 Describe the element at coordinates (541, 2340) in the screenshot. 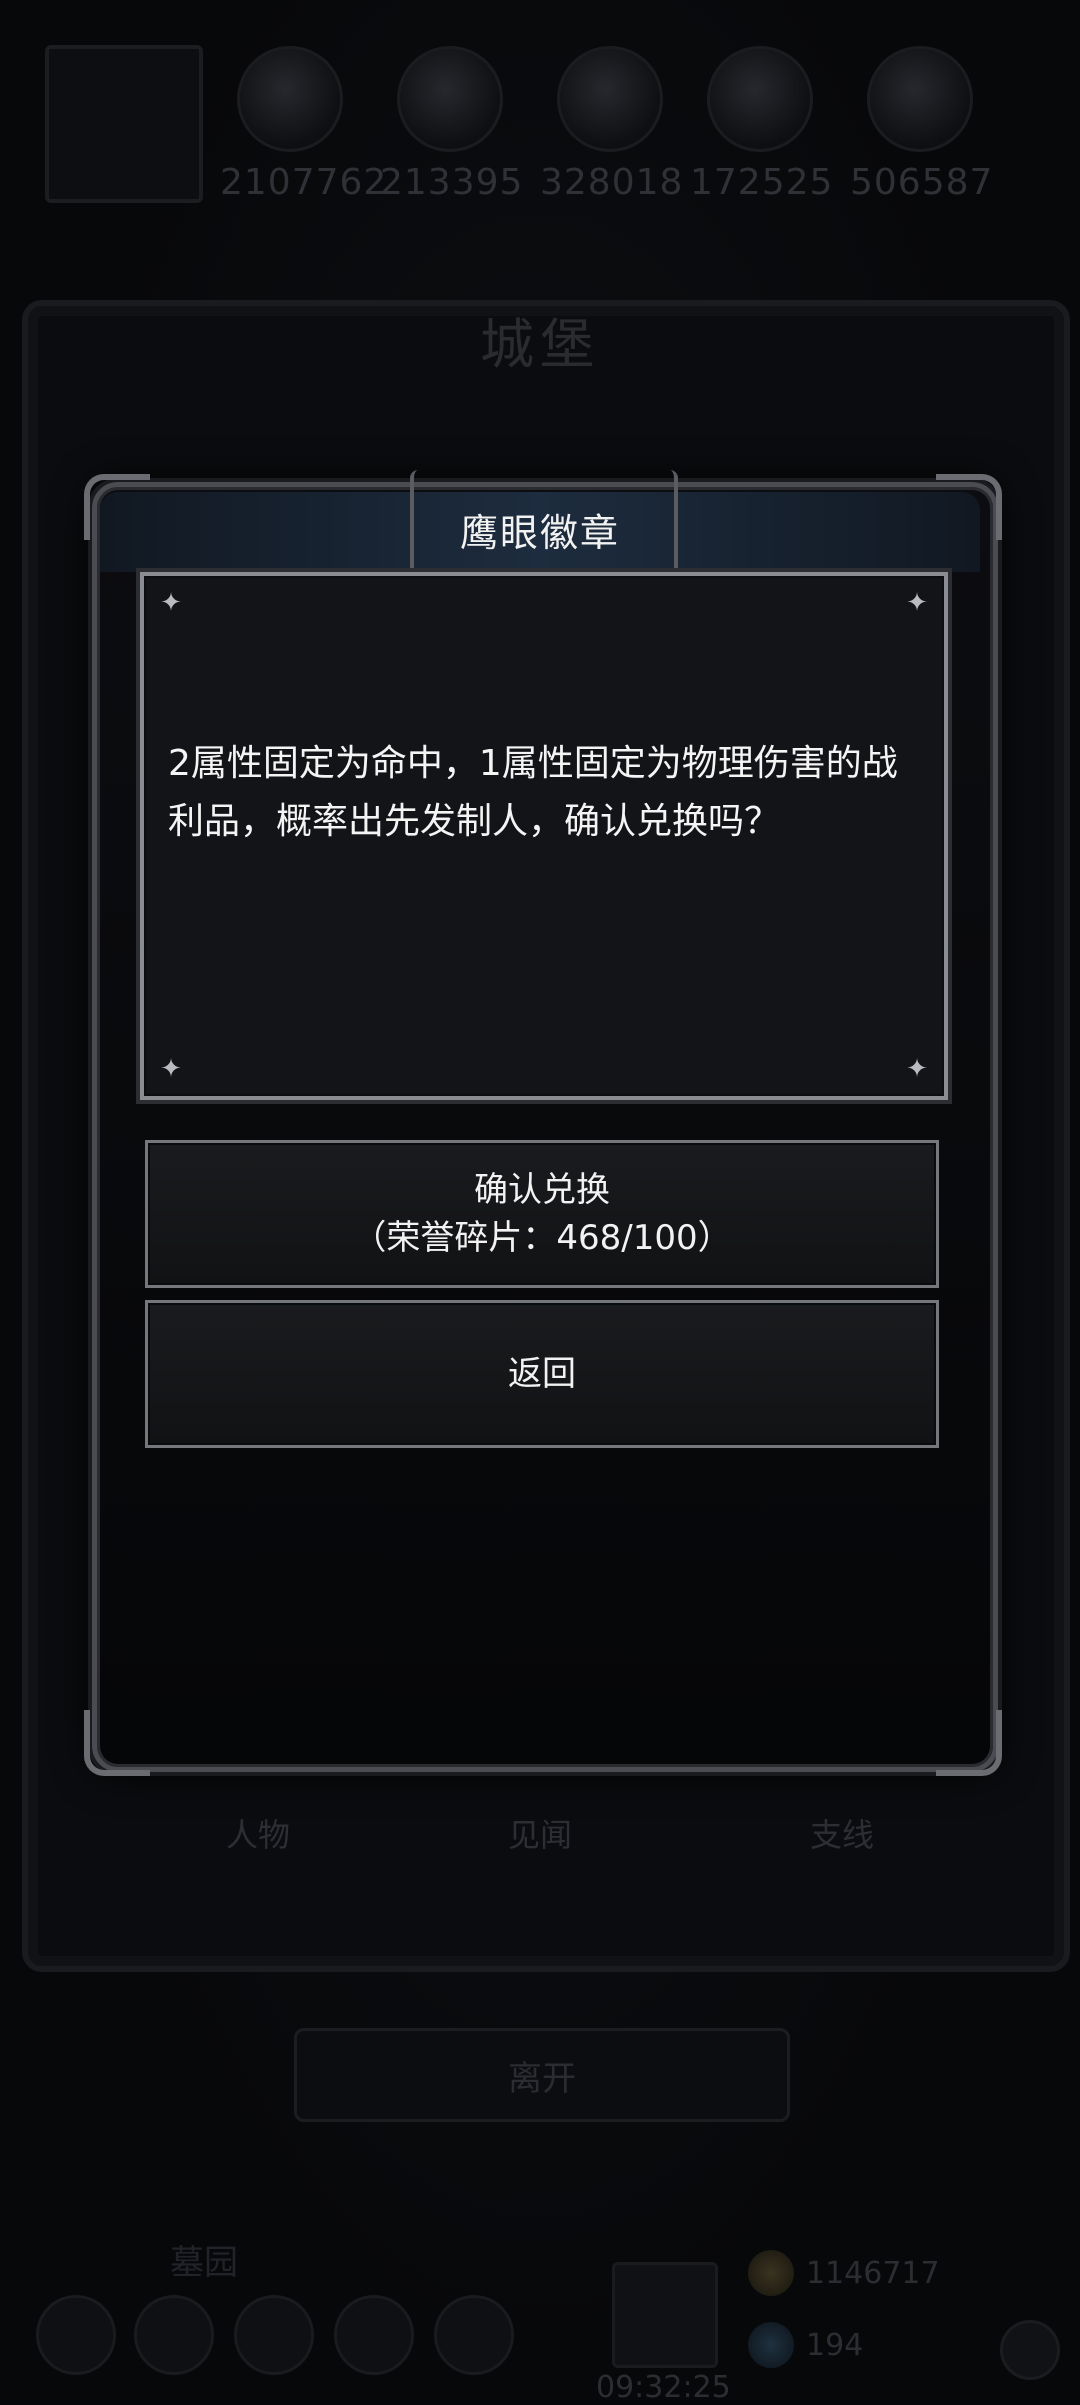

I see `bottom-nav` at that location.